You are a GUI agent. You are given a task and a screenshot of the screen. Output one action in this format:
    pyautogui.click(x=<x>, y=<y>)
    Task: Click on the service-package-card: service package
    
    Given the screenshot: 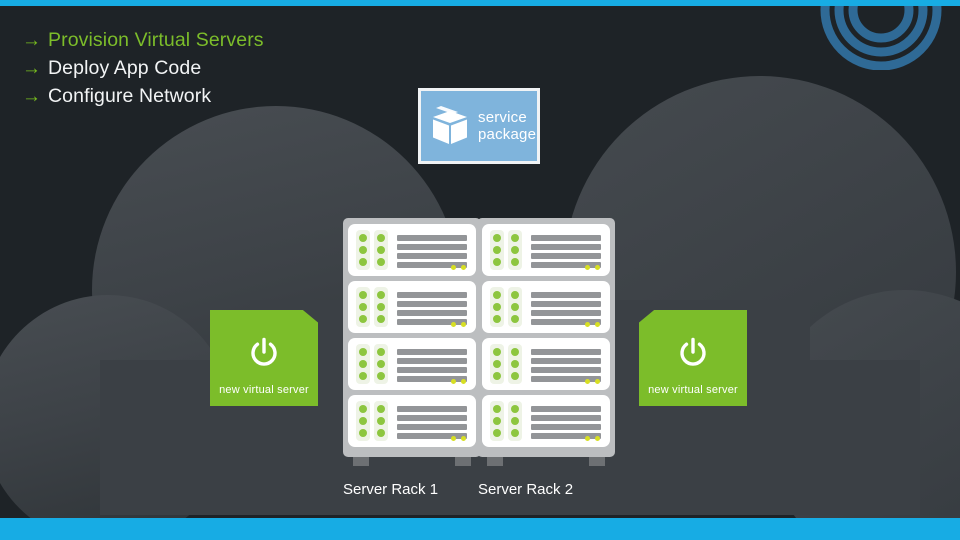 What is the action you would take?
    pyautogui.click(x=479, y=126)
    